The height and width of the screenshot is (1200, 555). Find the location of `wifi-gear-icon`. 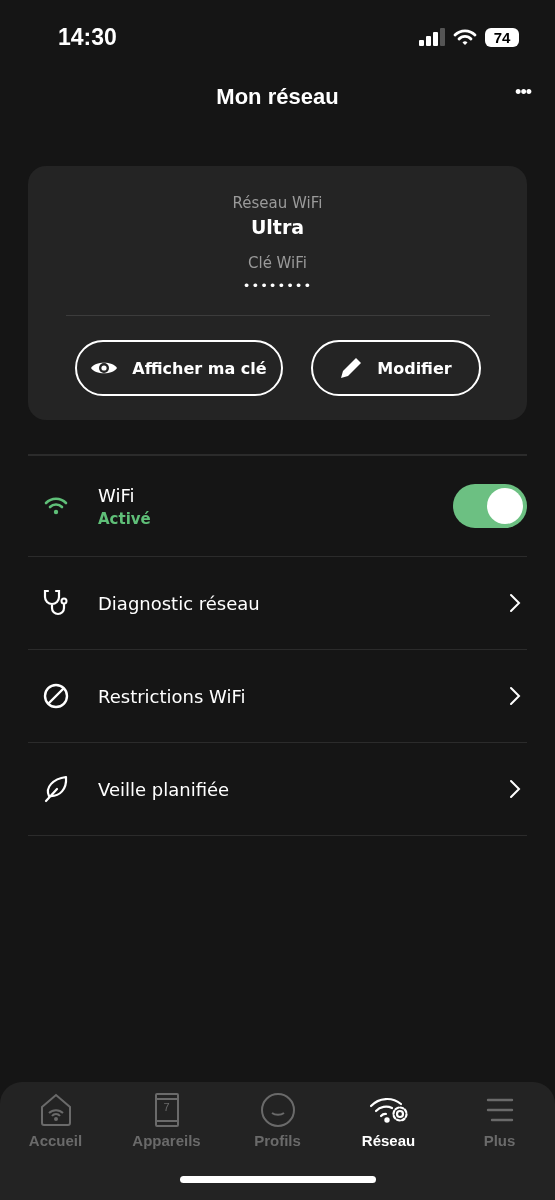

wifi-gear-icon is located at coordinates (388, 1110).